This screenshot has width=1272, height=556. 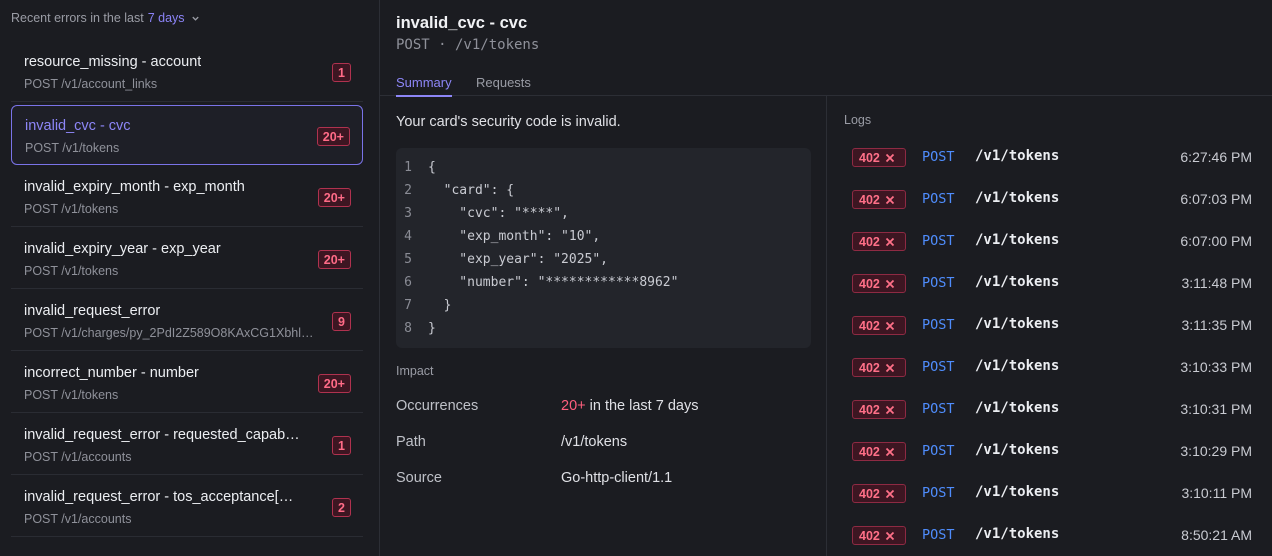 What do you see at coordinates (78, 519) in the screenshot?
I see `error-endpoint: POST /v1/accounts` at bounding box center [78, 519].